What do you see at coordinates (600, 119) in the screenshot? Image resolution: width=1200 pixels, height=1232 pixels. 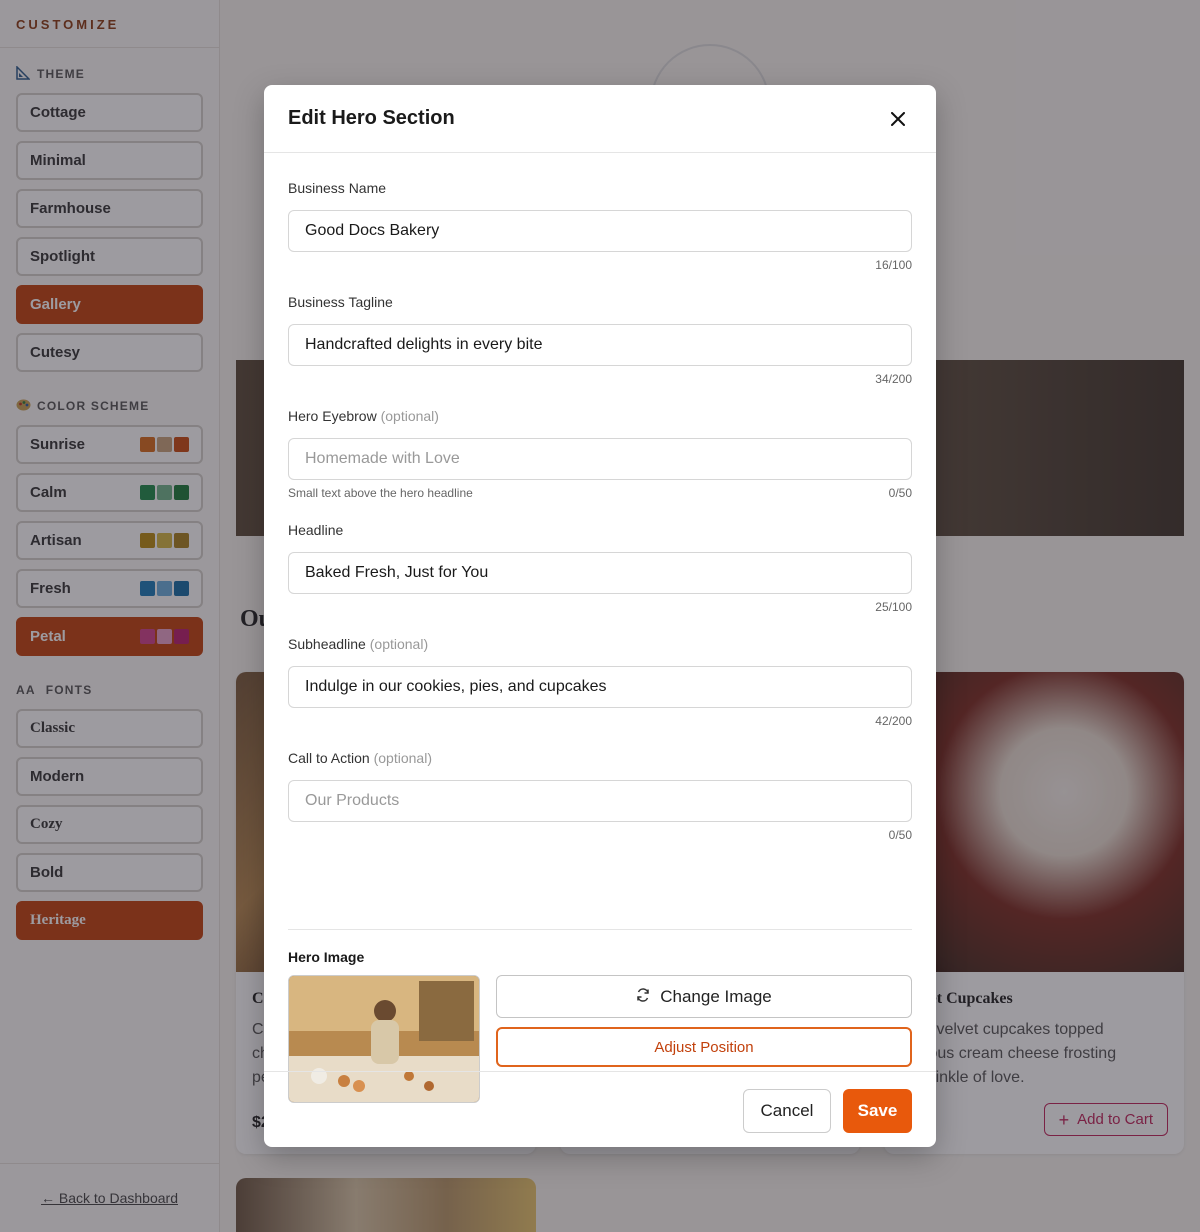 I see `modal-header: Edit Hero Section` at bounding box center [600, 119].